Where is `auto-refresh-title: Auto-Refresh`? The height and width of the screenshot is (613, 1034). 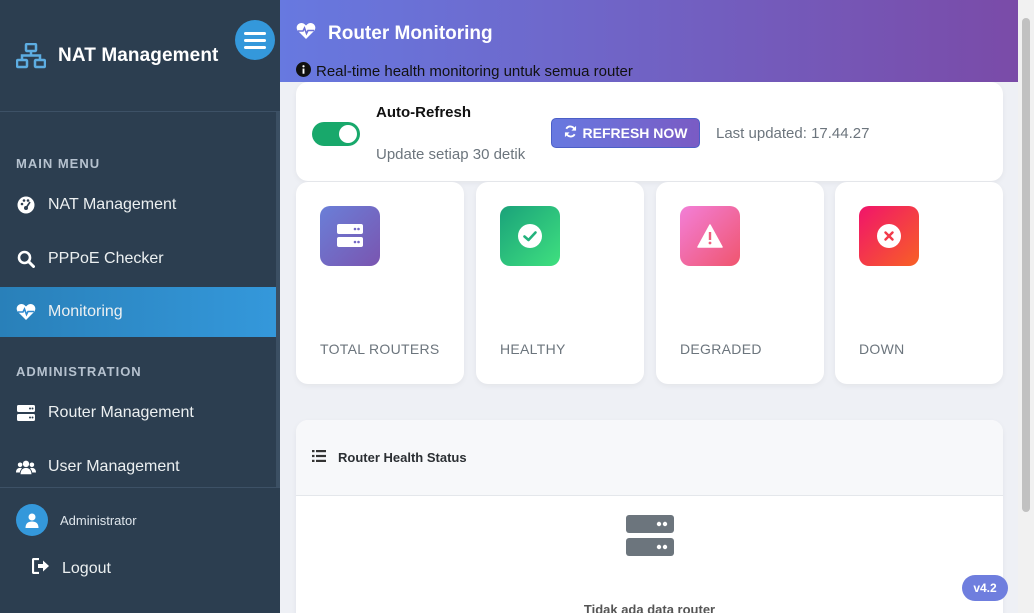 auto-refresh-title: Auto-Refresh is located at coordinates (424, 112).